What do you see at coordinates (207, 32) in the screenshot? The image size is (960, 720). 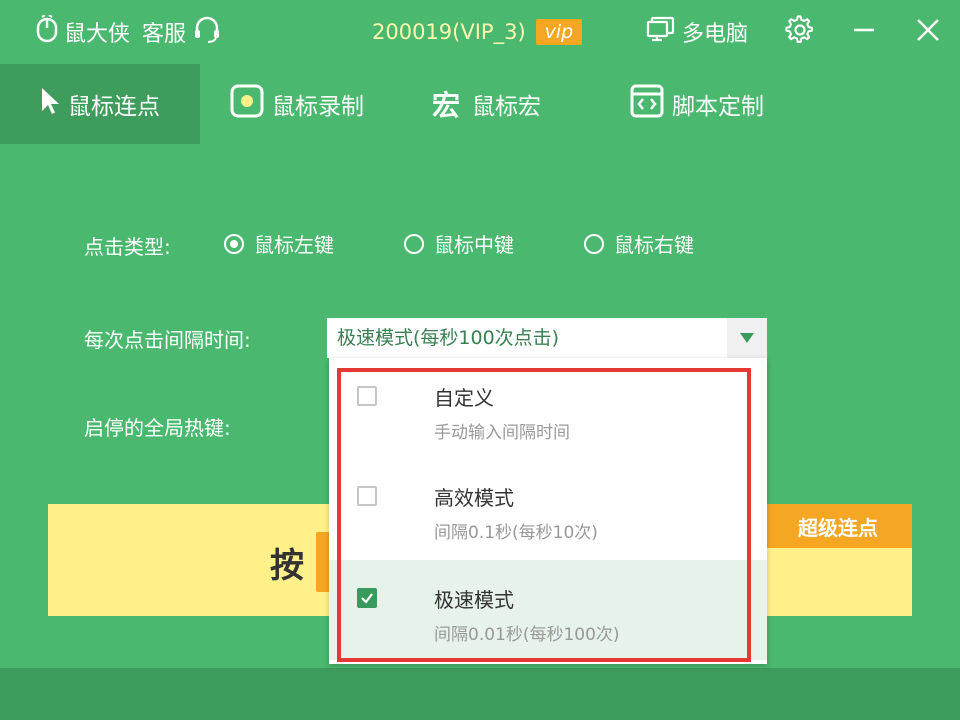 I see `headset-icon` at bounding box center [207, 32].